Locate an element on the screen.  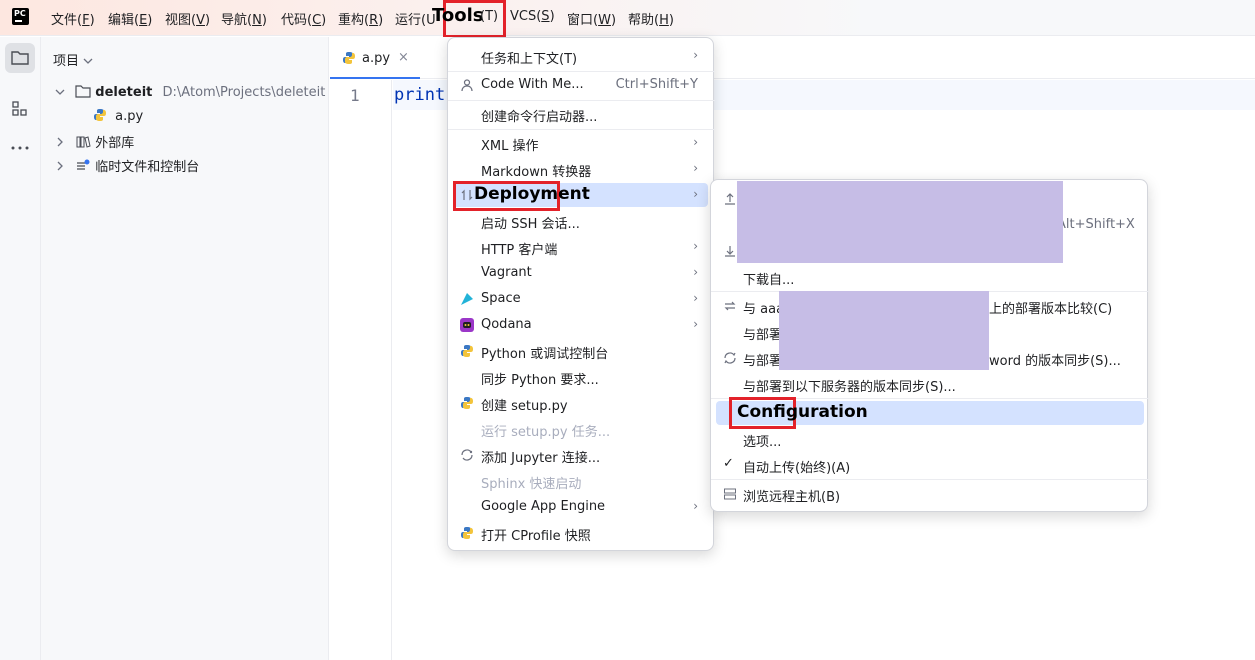
profiler-icon is located at coordinates (467, 533).